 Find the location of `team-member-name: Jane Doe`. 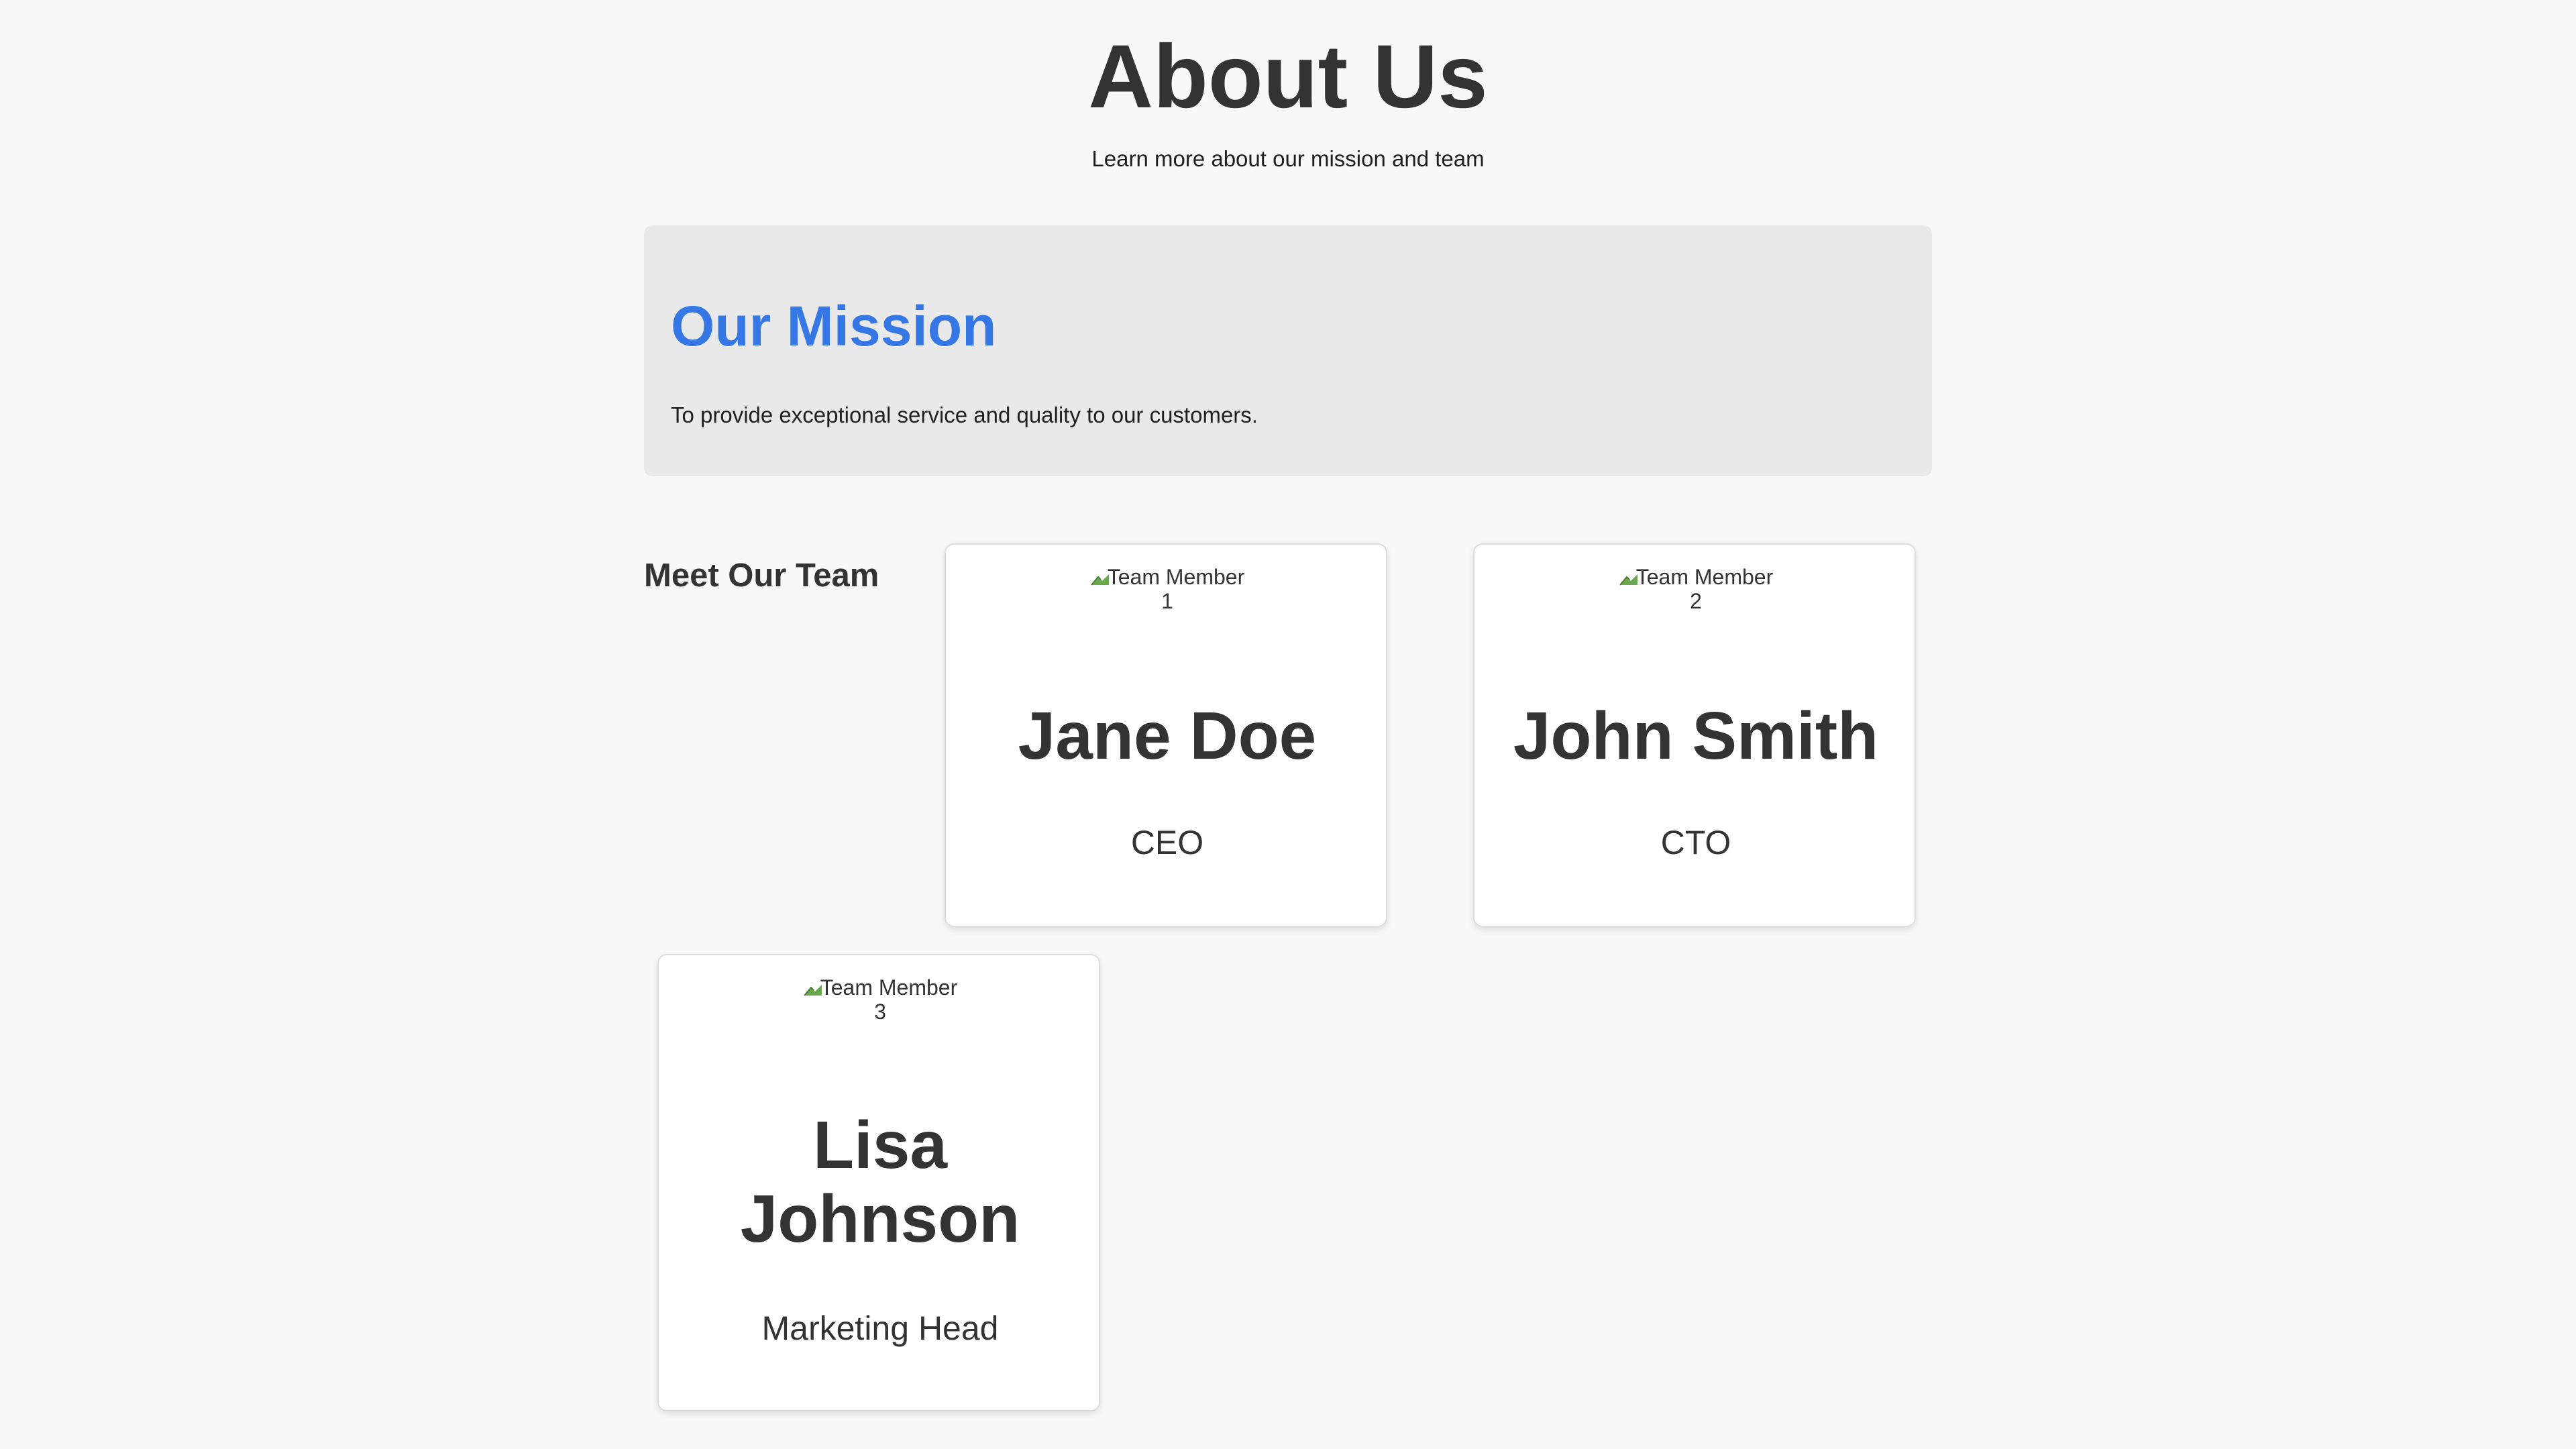

team-member-name: Jane Doe is located at coordinates (1167, 735).